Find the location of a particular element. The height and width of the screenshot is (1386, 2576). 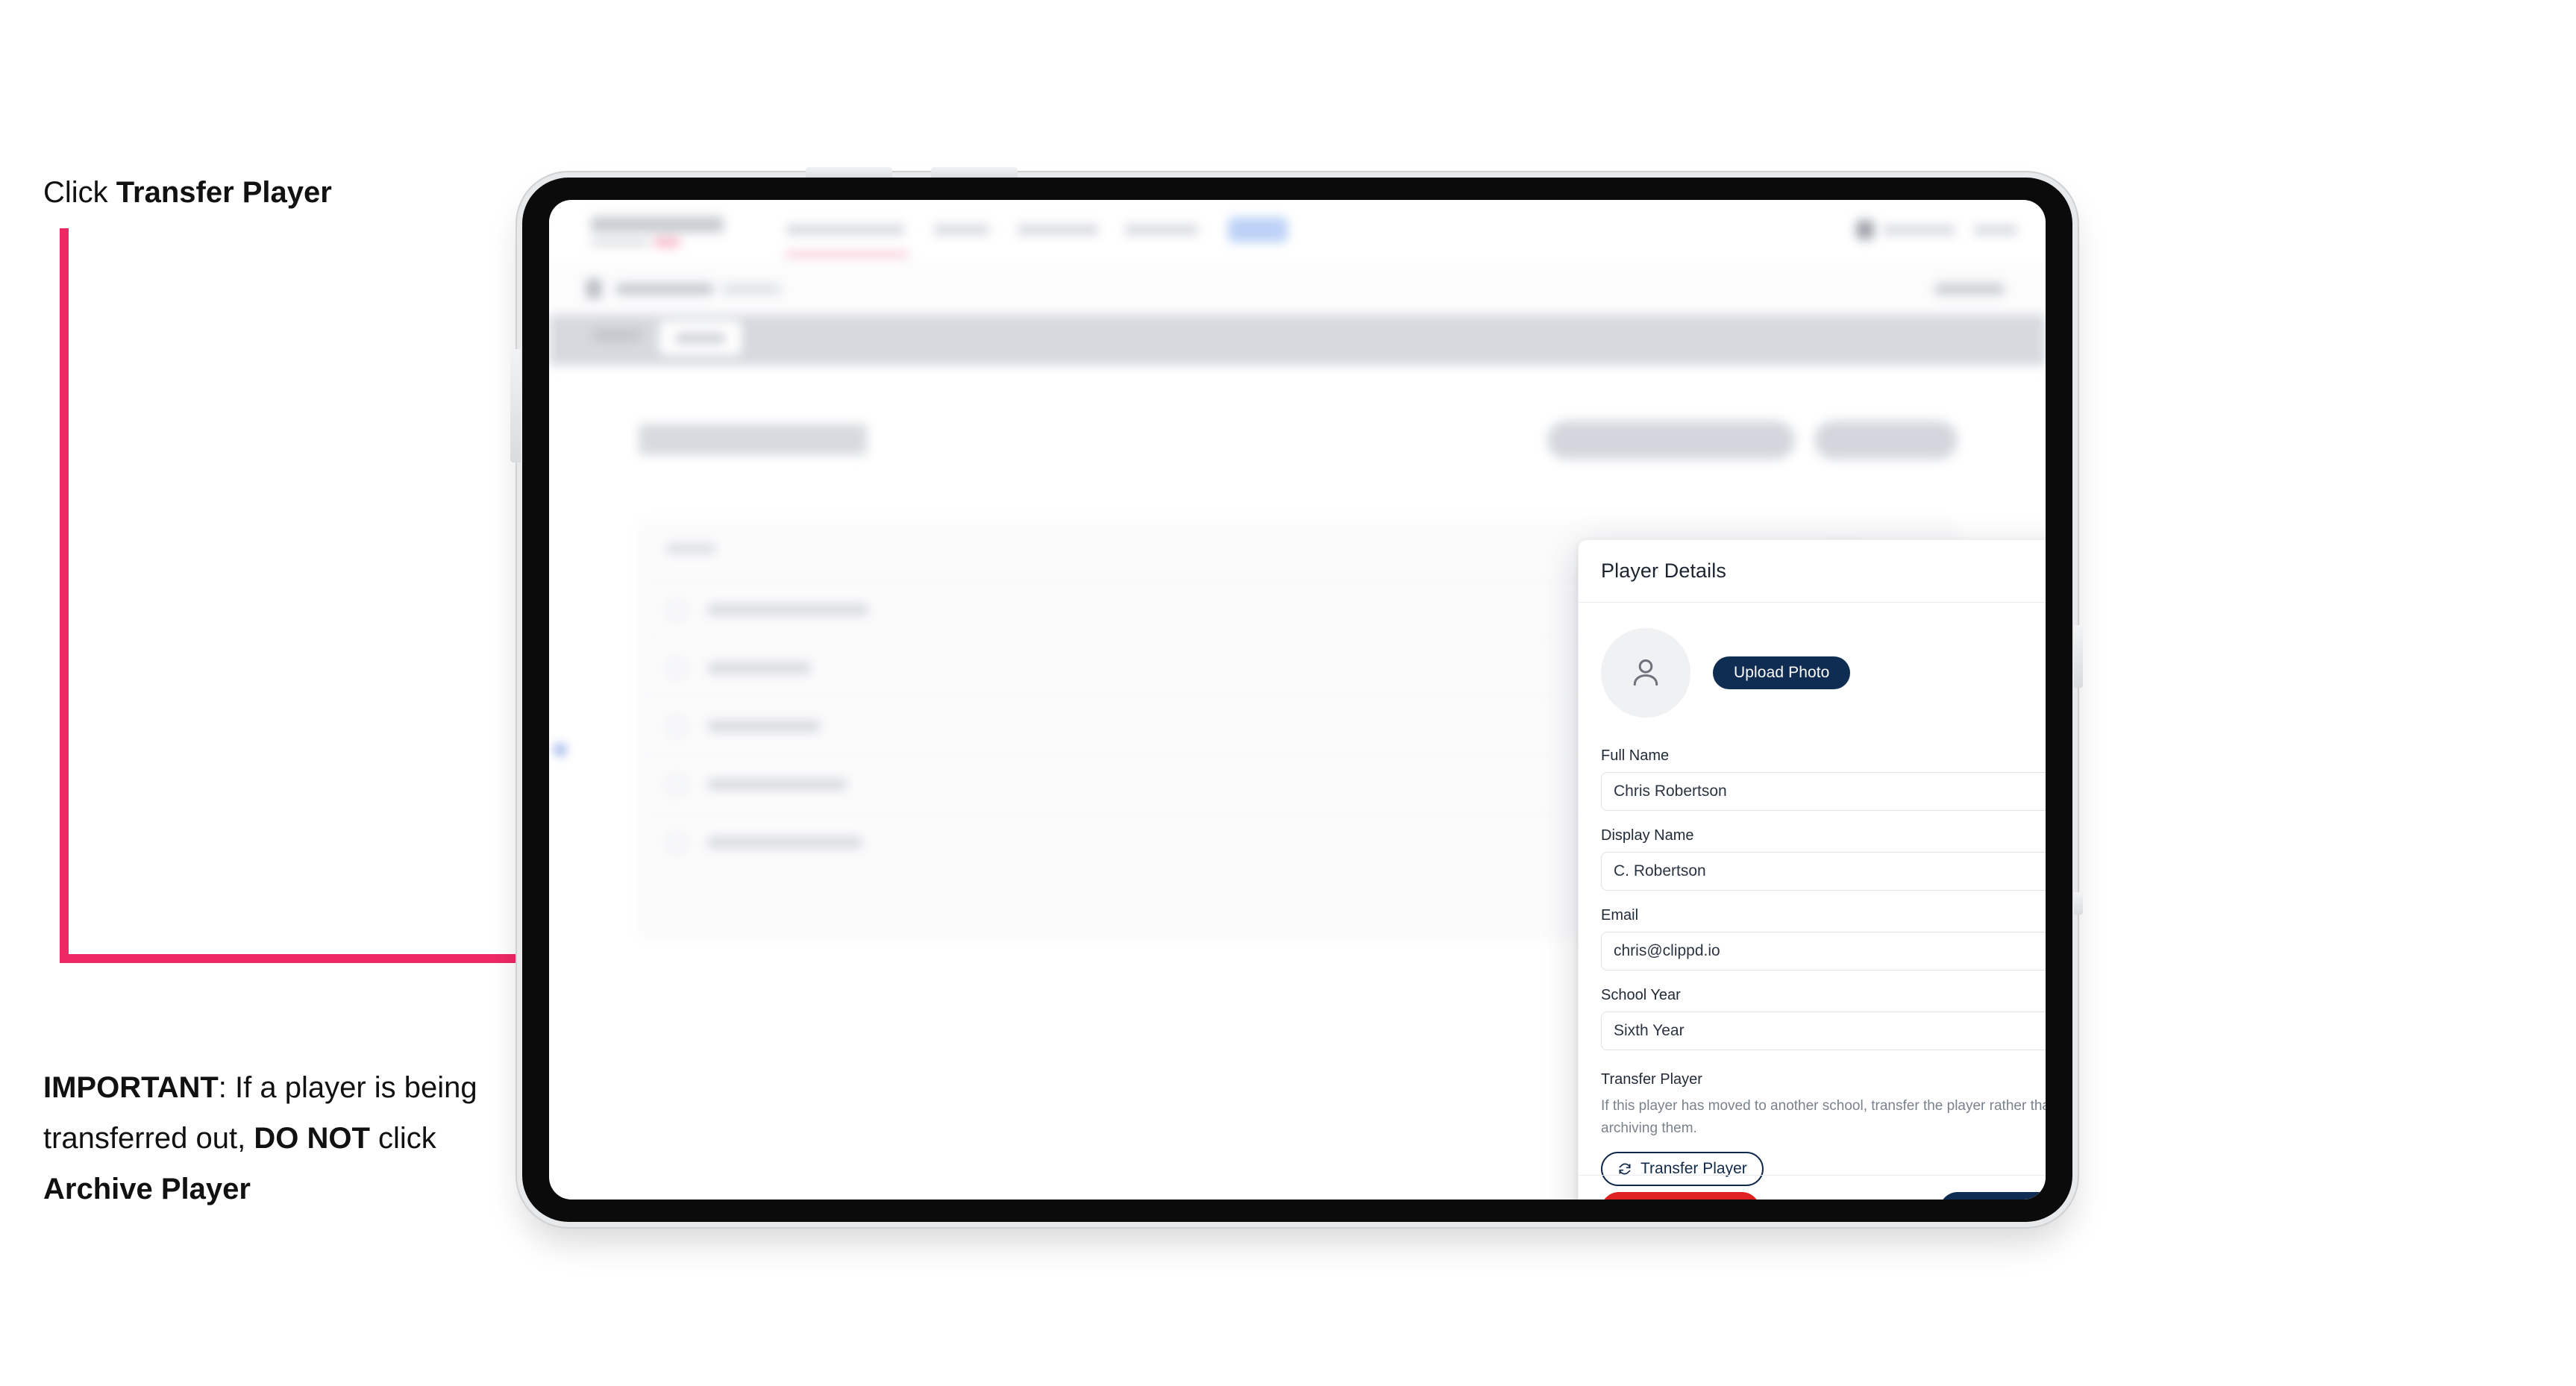

full-name-input is located at coordinates (1824, 791).